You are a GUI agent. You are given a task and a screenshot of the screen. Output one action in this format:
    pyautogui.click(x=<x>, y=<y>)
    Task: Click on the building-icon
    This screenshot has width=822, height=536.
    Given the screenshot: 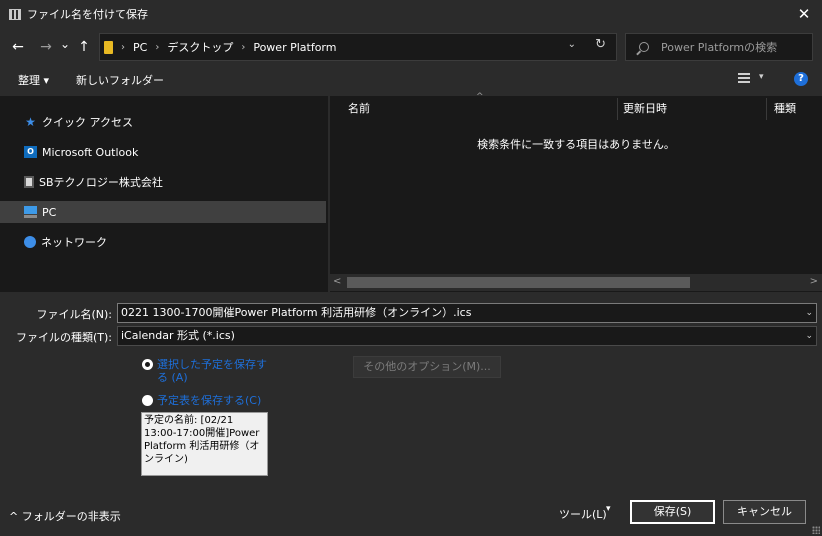 What is the action you would take?
    pyautogui.click(x=29, y=182)
    